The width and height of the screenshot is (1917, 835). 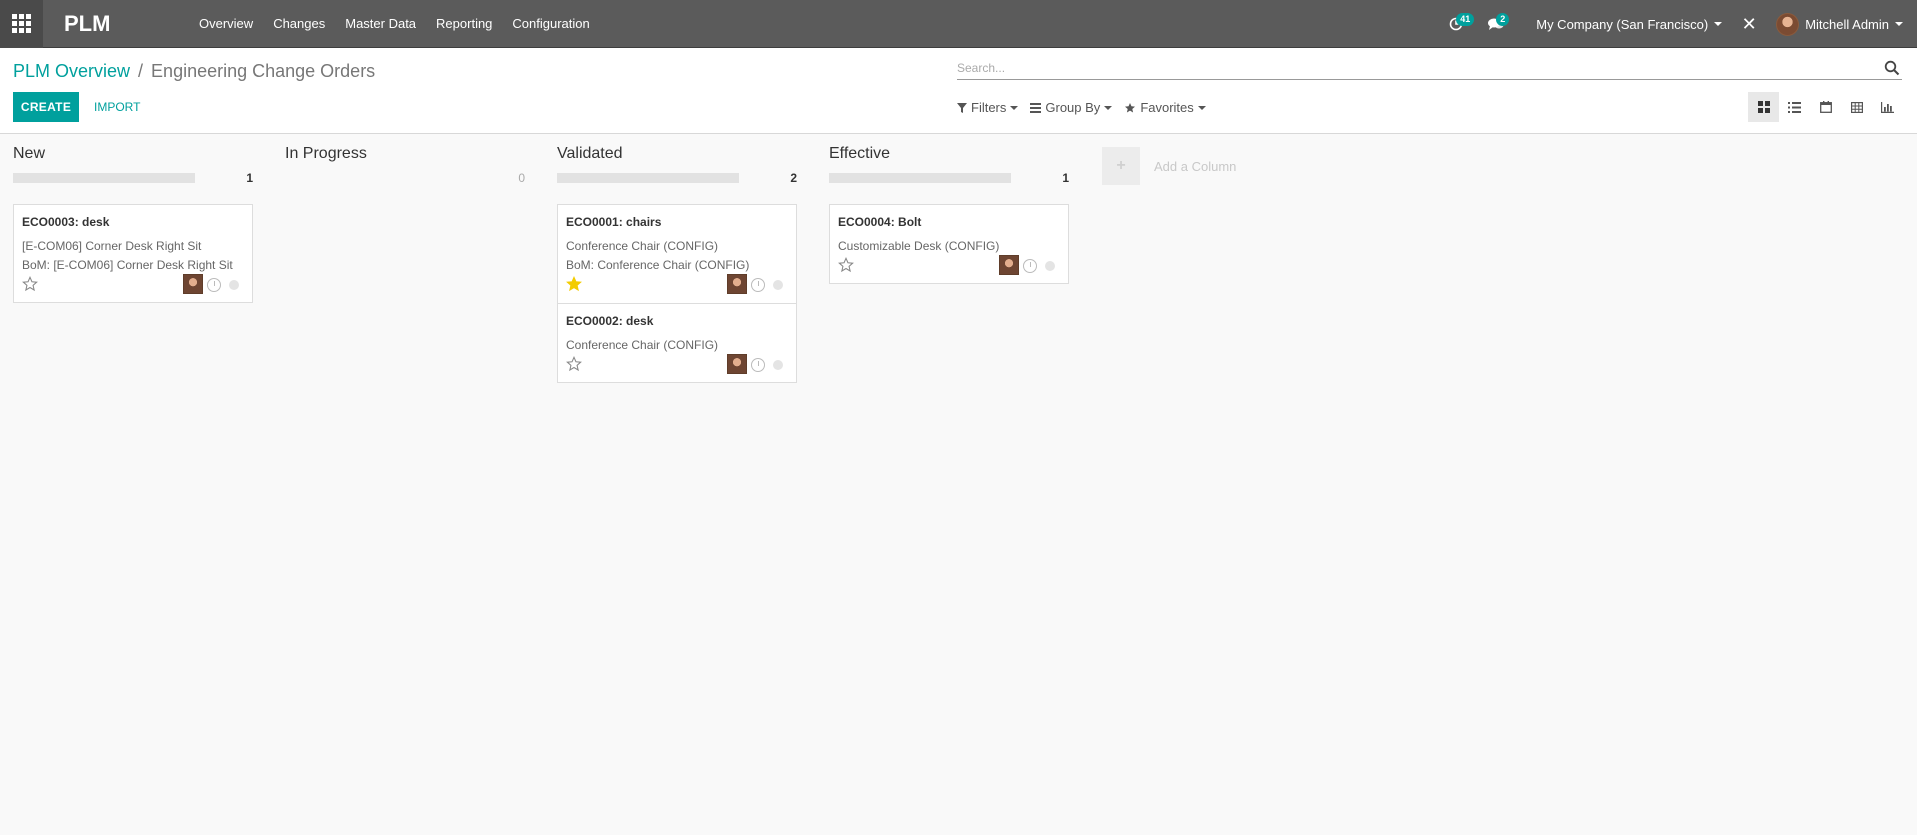 I want to click on card-title: ECO0001: chairs, so click(x=614, y=222).